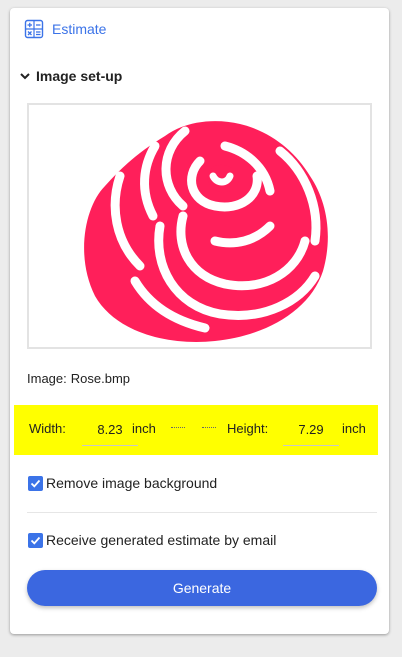 The width and height of the screenshot is (402, 657). I want to click on remove-background-label: Remove image background, so click(132, 483).